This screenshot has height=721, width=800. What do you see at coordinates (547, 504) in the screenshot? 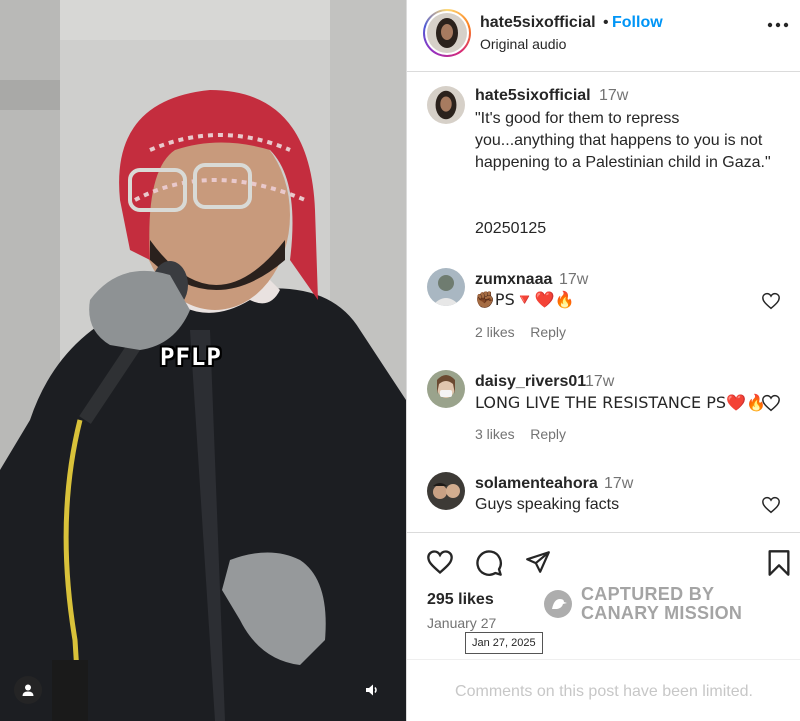
I see `comment-text: Guys speaking facts` at bounding box center [547, 504].